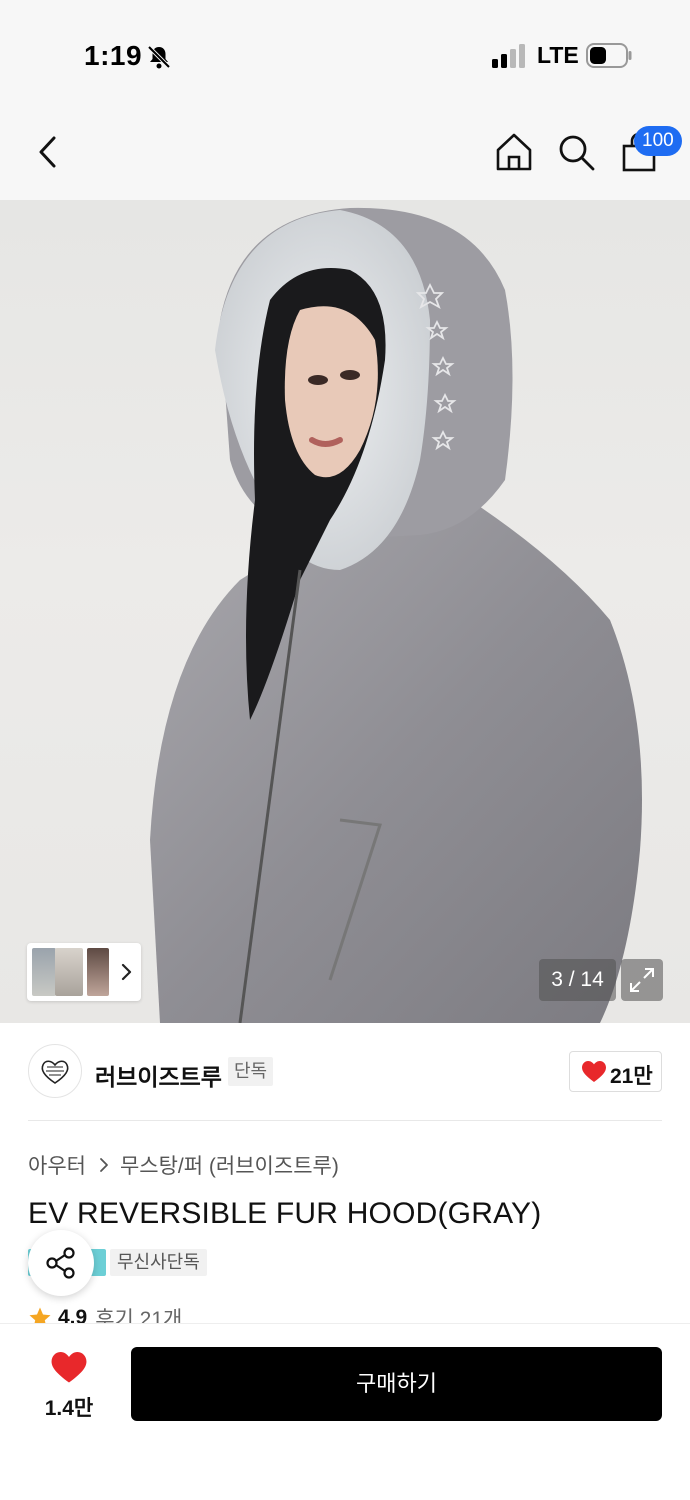 Image resolution: width=690 pixels, height=1500 pixels. I want to click on thumbnail-strip, so click(84, 972).